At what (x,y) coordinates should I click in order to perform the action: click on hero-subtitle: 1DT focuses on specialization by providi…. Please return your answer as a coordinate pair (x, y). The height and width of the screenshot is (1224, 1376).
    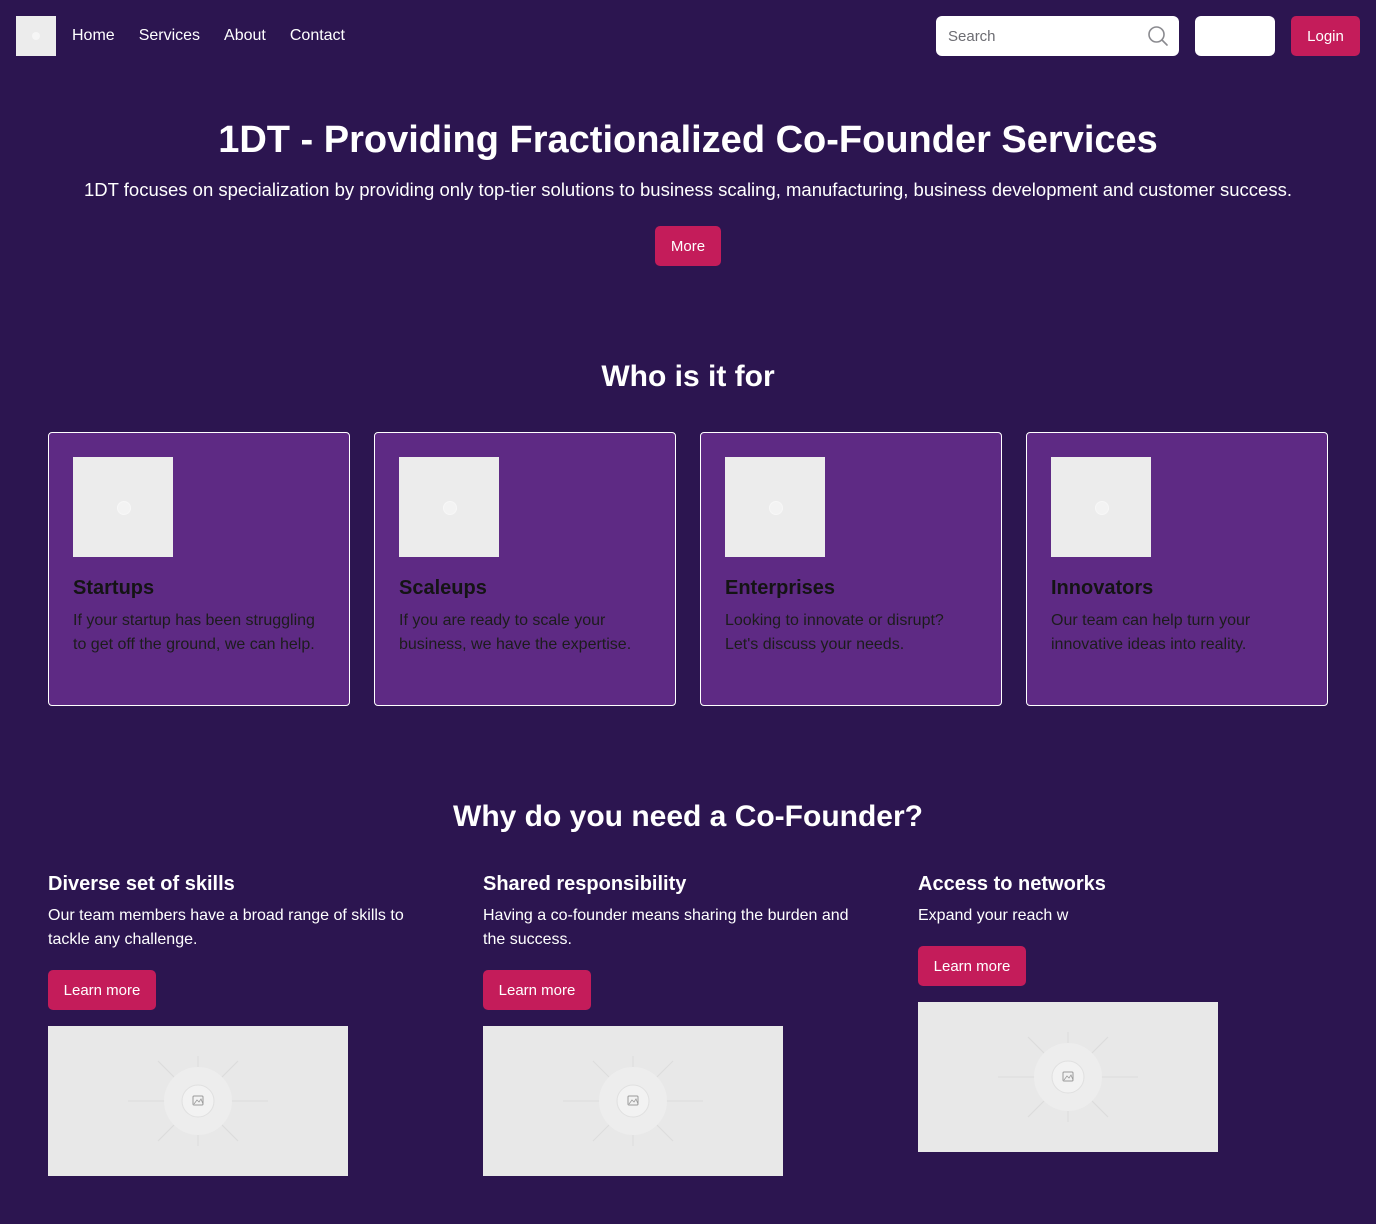
    Looking at the image, I should click on (688, 189).